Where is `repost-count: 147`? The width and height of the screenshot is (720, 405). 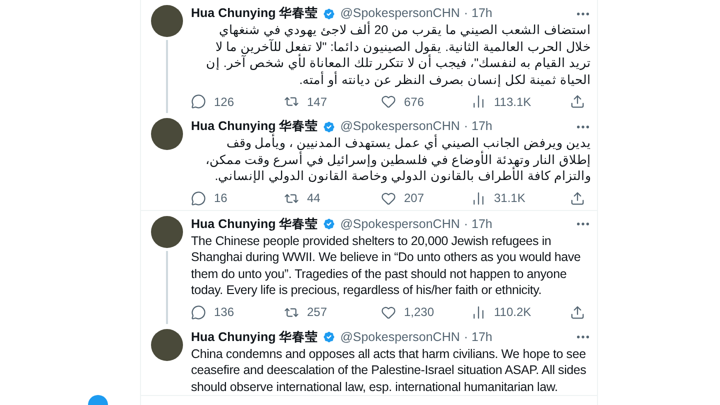
repost-count: 147 is located at coordinates (317, 102).